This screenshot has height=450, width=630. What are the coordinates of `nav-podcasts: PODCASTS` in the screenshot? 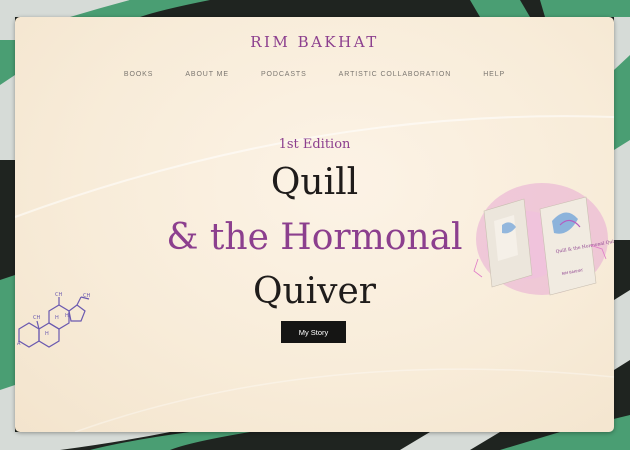 It's located at (284, 74).